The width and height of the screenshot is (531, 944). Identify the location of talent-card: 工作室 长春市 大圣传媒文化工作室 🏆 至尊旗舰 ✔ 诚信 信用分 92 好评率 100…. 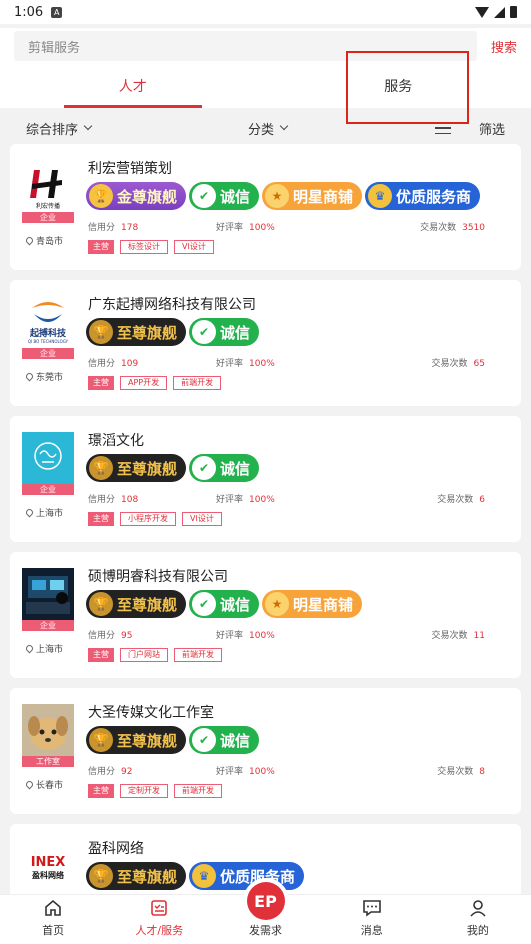
(265, 751).